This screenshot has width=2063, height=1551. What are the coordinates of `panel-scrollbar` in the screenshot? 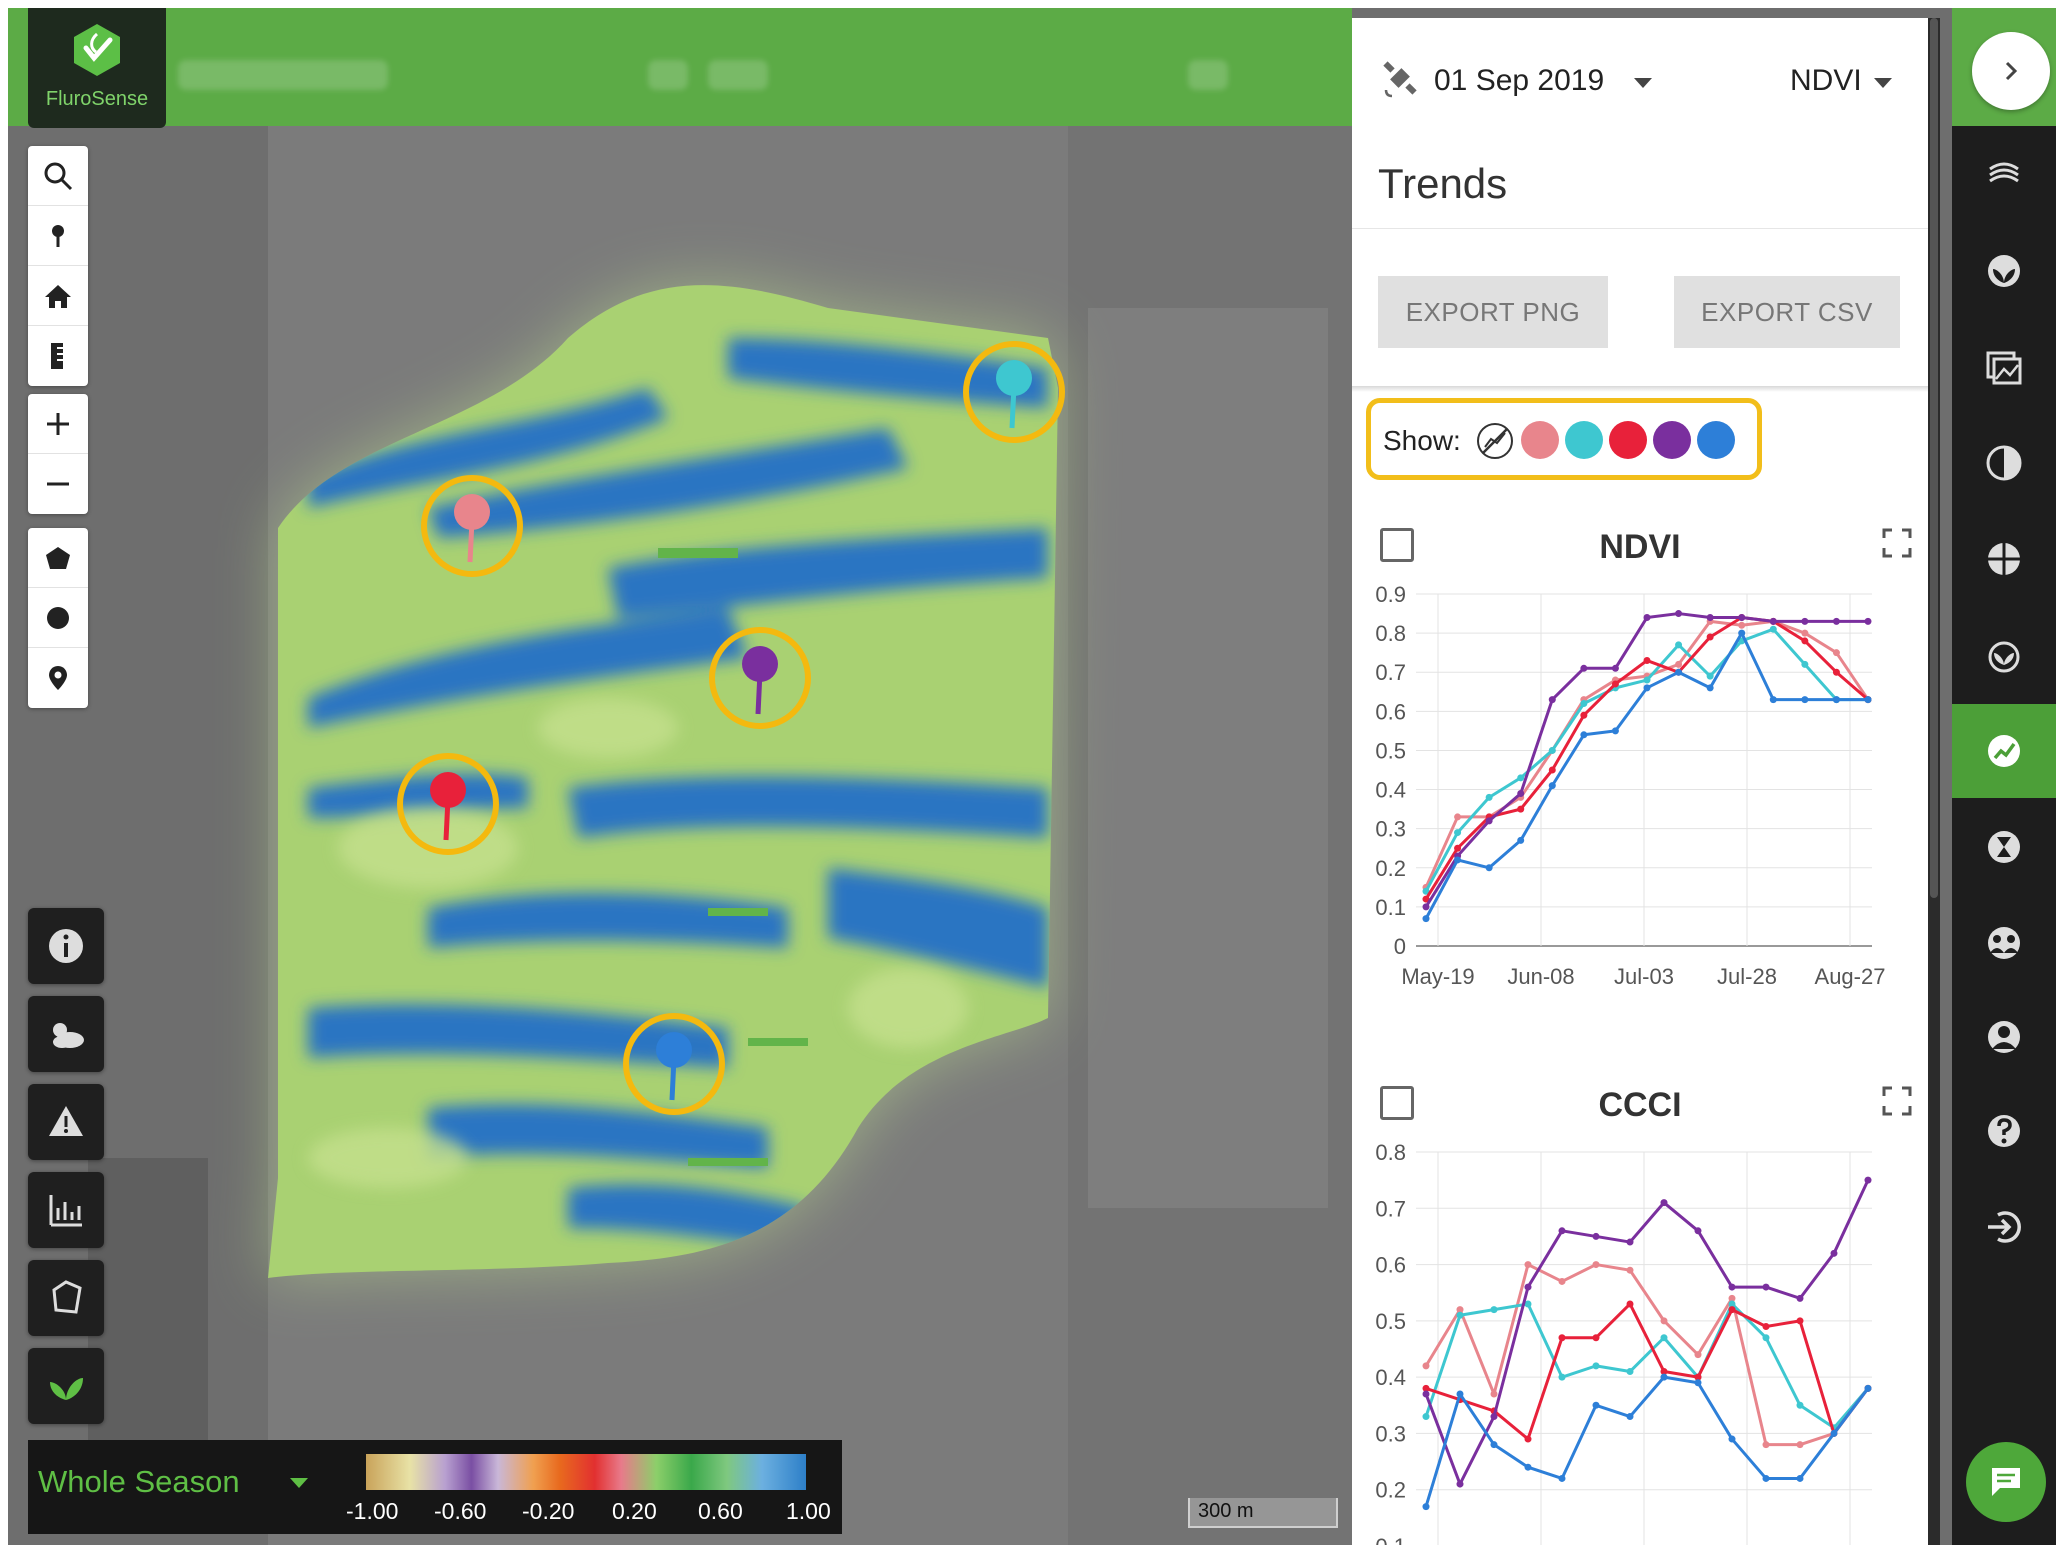 It's located at (1934, 781).